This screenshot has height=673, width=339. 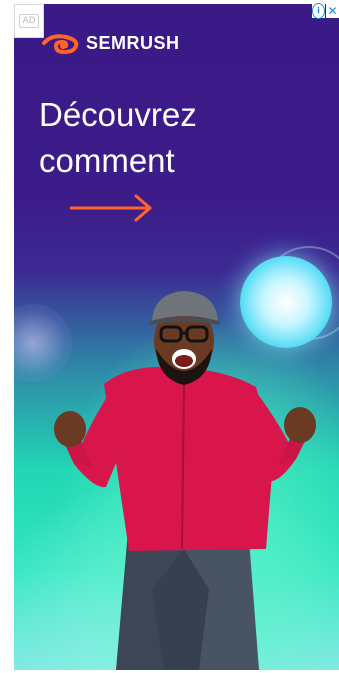 I want to click on arrow-right-icon, so click(x=112, y=208).